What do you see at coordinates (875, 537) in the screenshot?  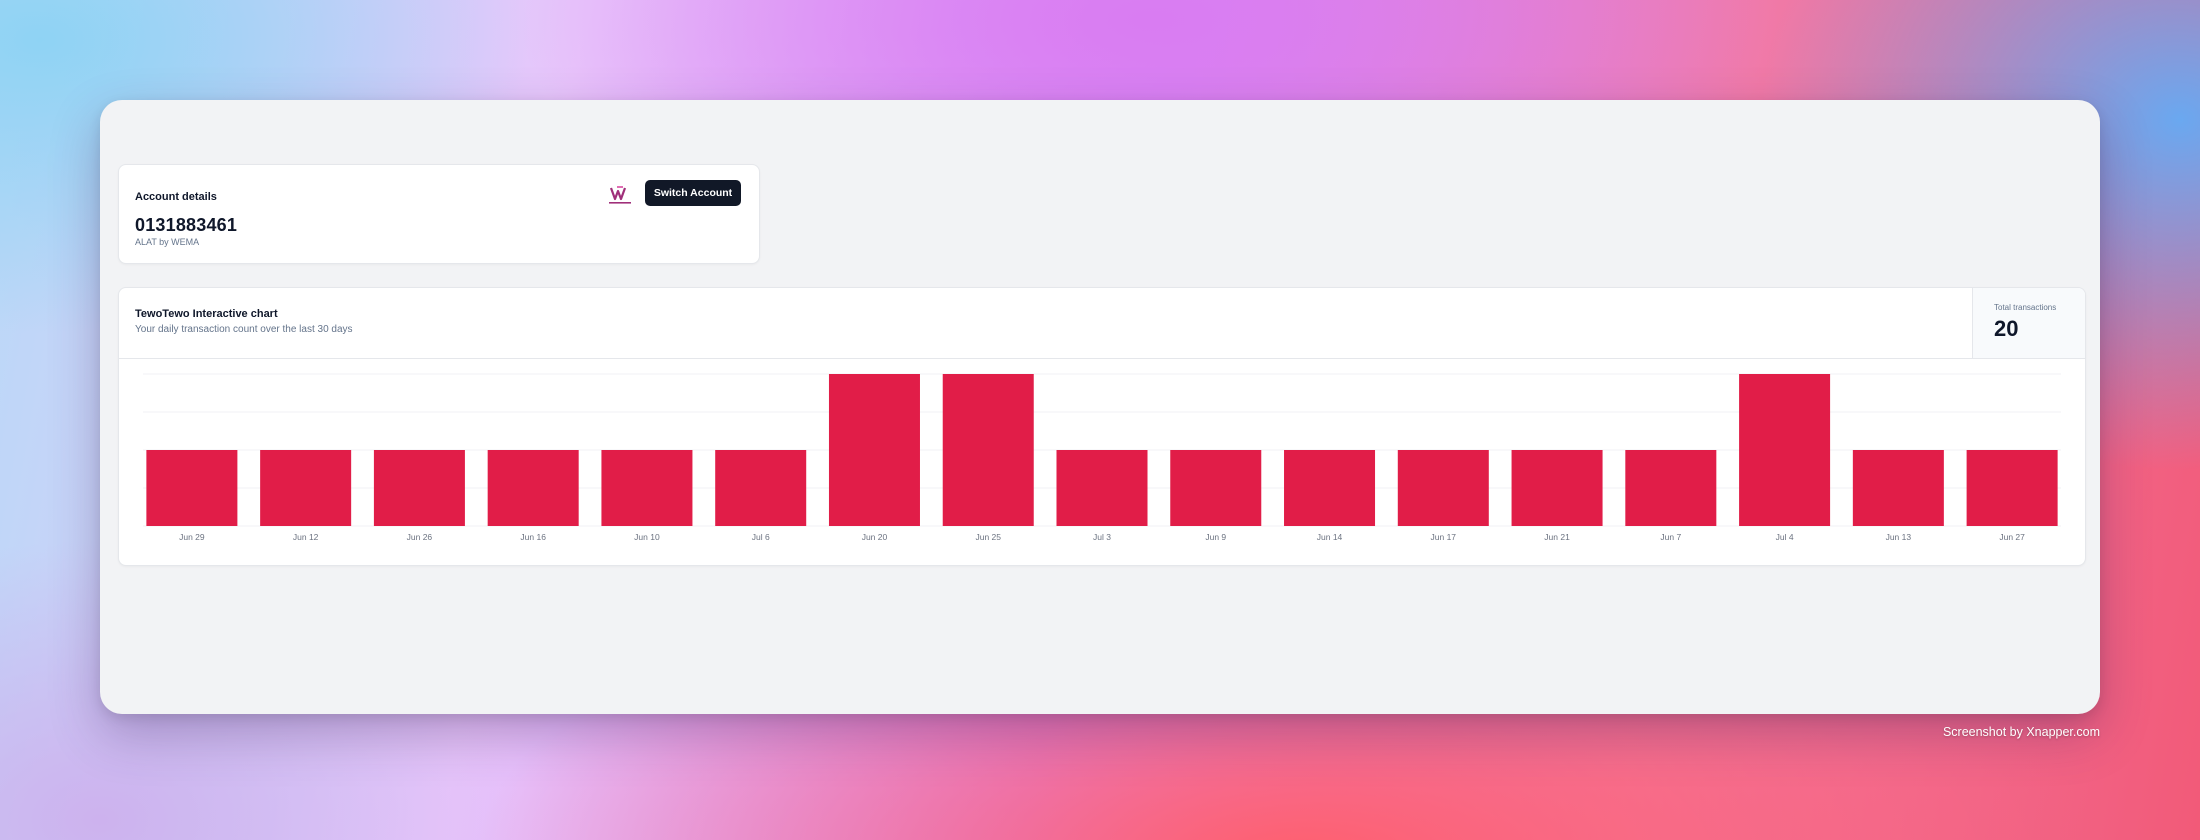 I see `x-tick-label: Jun 20` at bounding box center [875, 537].